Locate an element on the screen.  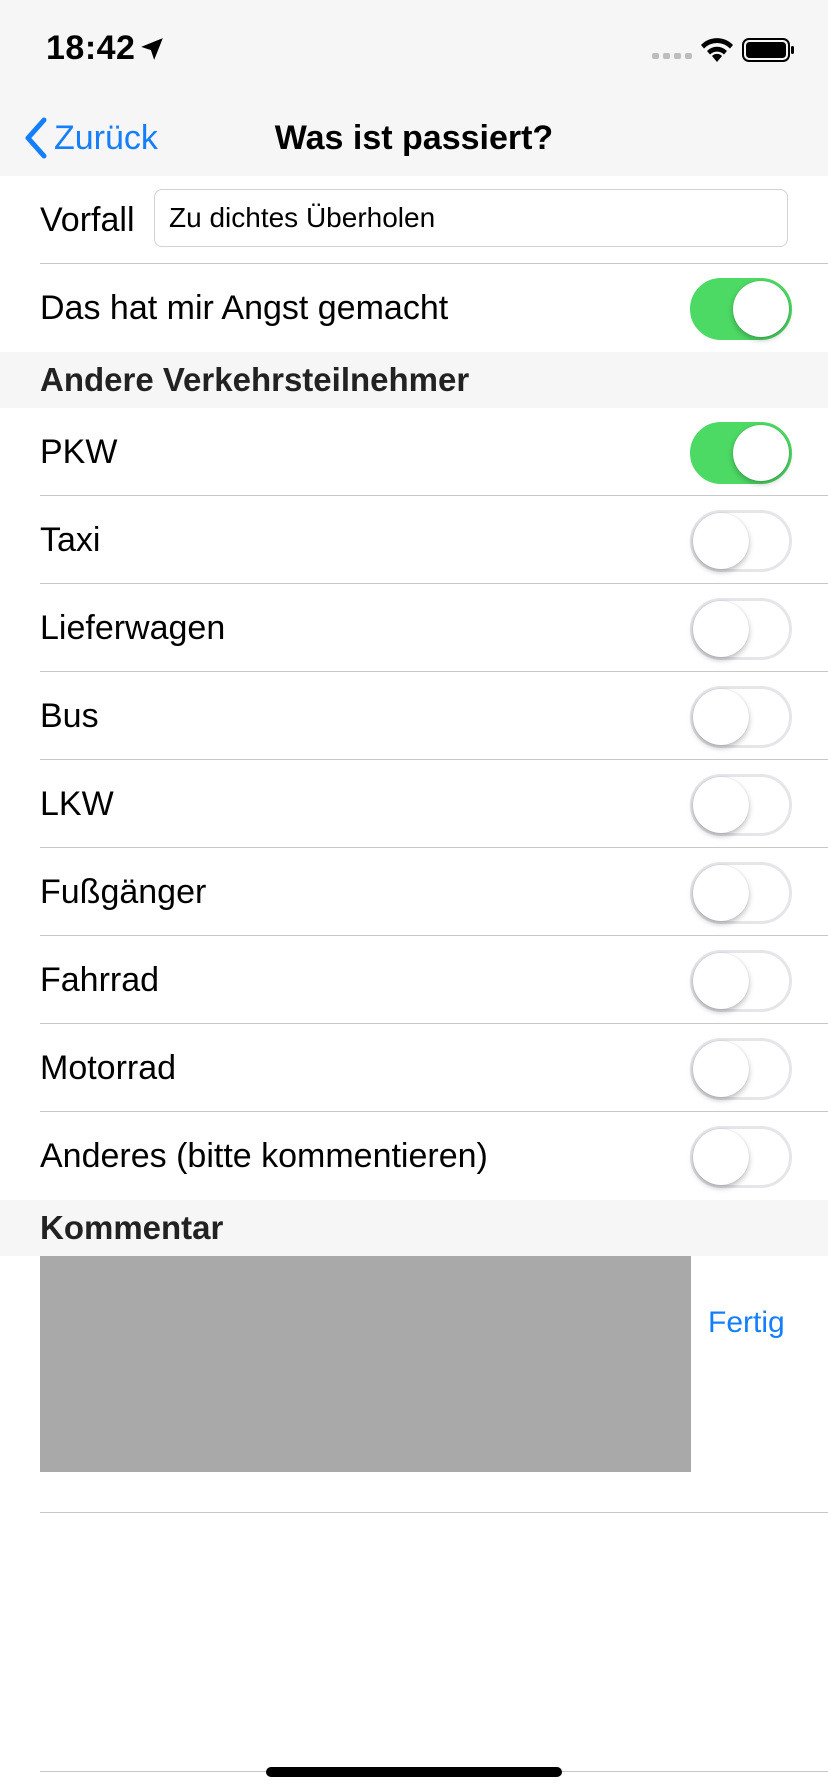
status-time: 18:42 is located at coordinates (91, 48).